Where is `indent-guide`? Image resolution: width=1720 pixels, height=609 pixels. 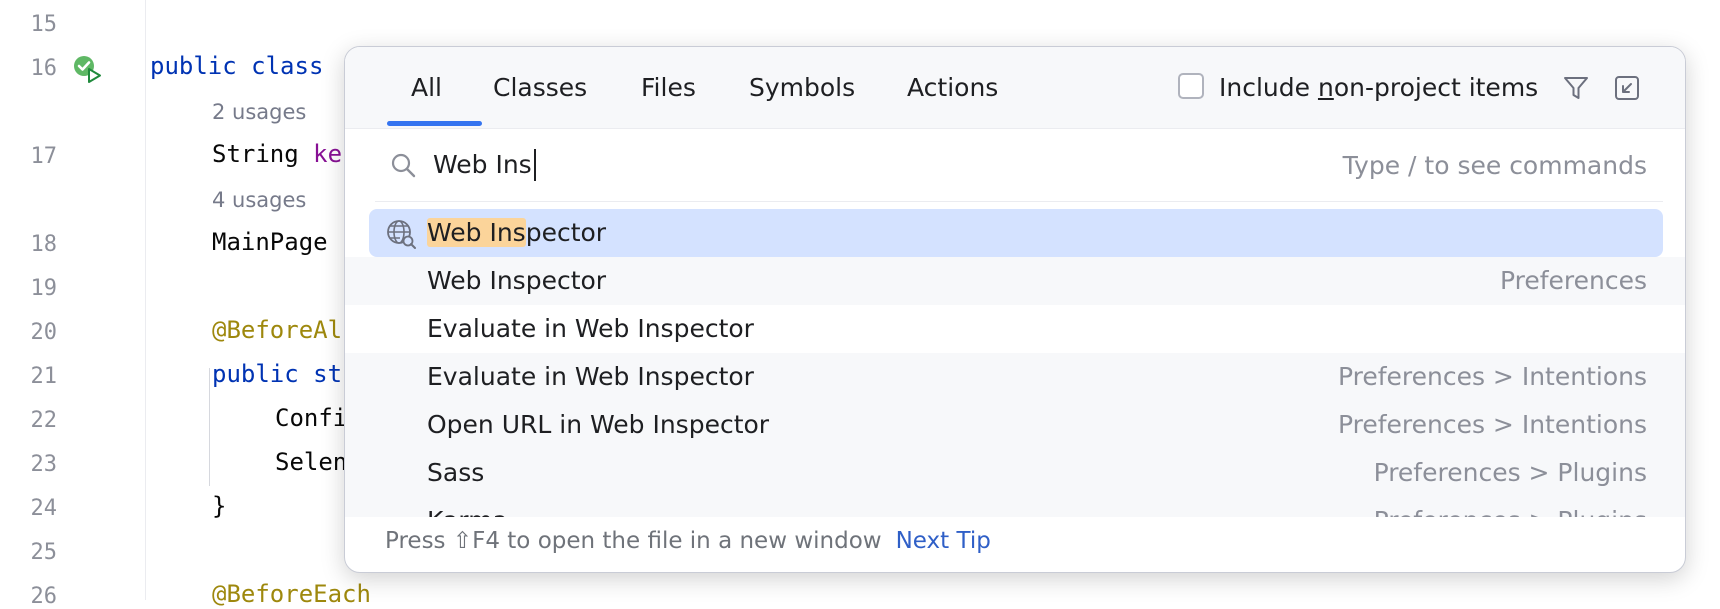 indent-guide is located at coordinates (209, 427).